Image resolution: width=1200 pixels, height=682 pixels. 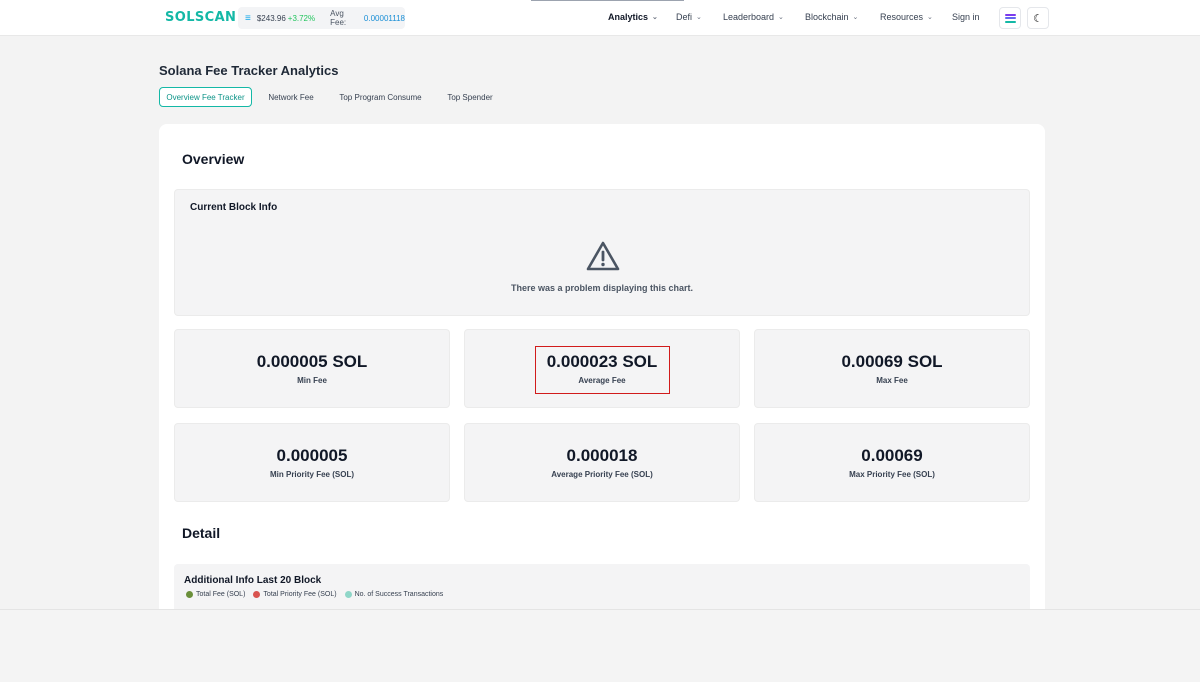 I want to click on nav-leaderboard: Leaderboard ⌄, so click(x=753, y=17).